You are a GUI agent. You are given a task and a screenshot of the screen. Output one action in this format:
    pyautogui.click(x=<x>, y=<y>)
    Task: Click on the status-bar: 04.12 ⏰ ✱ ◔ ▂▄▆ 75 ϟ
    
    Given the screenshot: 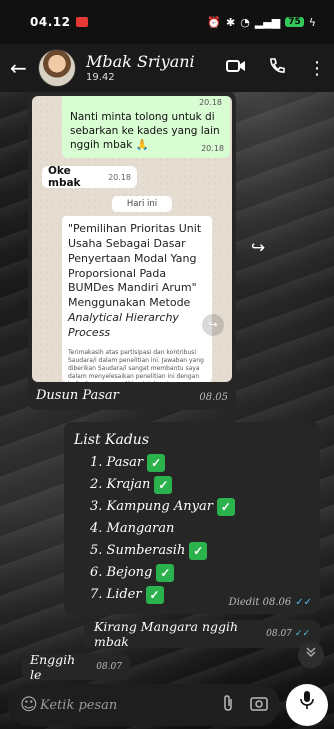 What is the action you would take?
    pyautogui.click(x=167, y=22)
    